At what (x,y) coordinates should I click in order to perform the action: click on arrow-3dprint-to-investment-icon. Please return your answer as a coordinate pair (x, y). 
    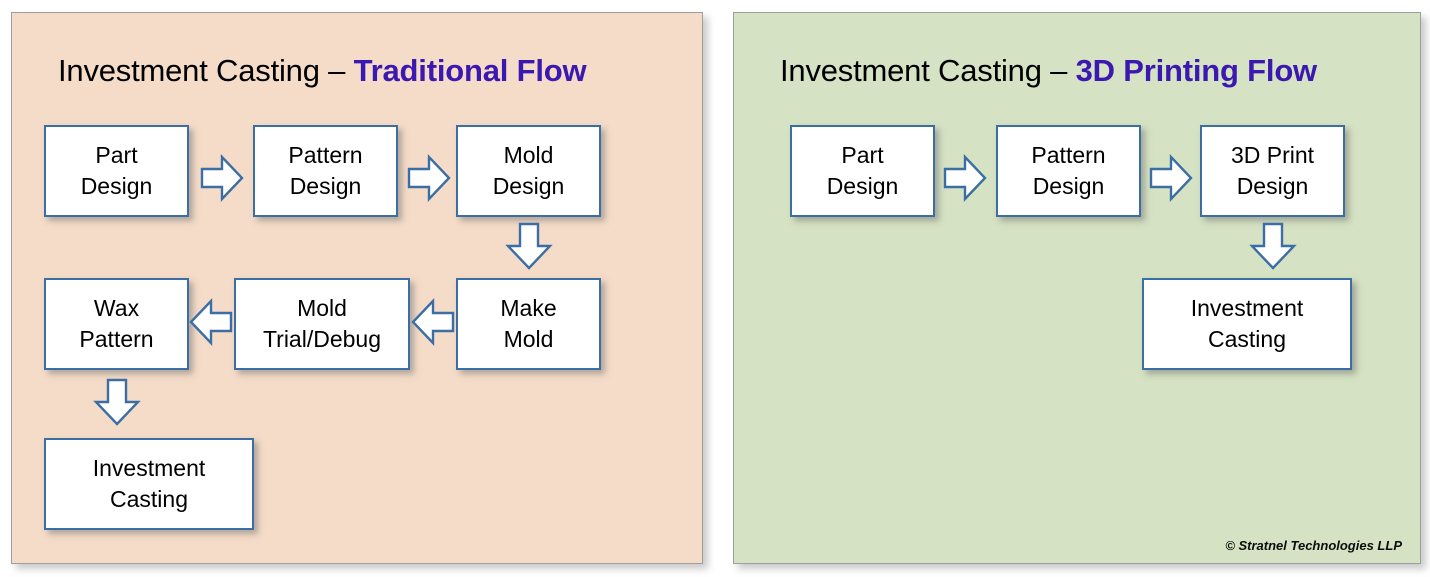
    Looking at the image, I should click on (1273, 247).